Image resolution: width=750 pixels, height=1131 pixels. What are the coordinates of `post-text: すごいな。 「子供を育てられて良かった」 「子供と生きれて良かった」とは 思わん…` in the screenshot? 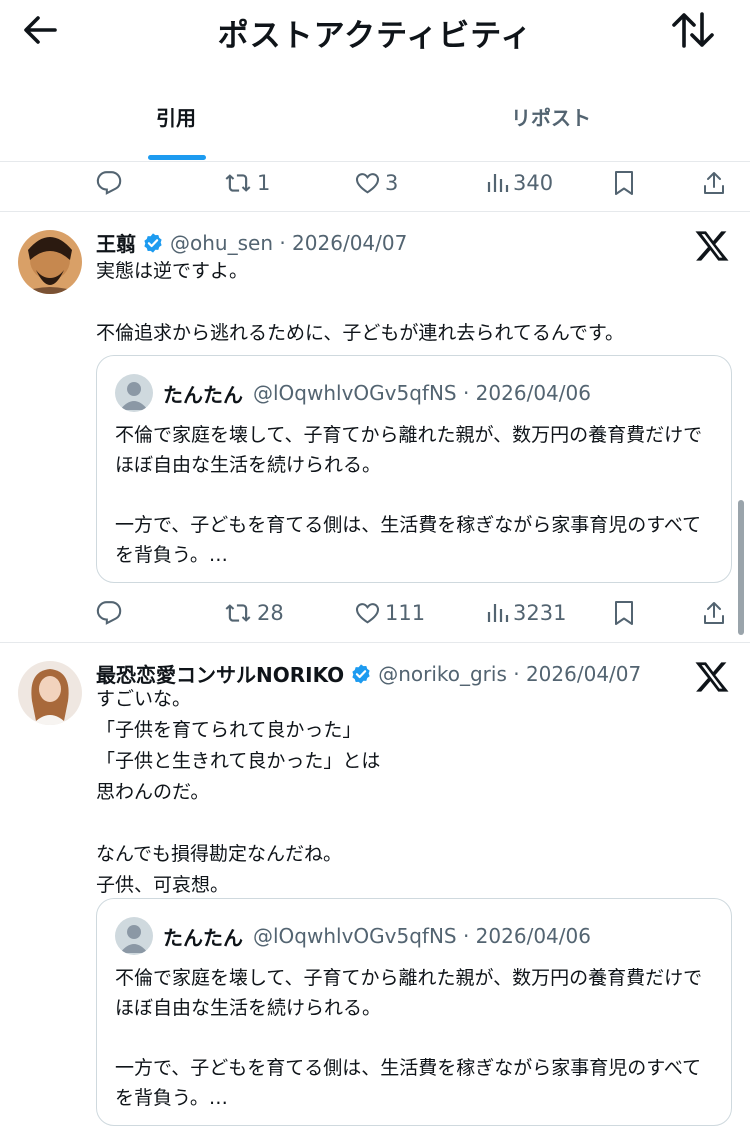 It's located at (238, 792).